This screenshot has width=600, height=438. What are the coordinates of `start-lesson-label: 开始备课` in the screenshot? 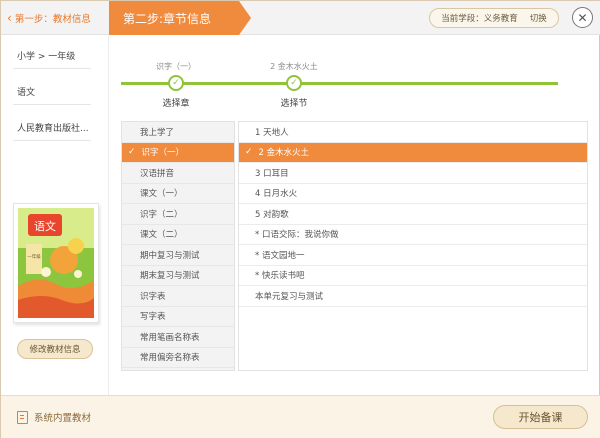 It's located at (540, 417).